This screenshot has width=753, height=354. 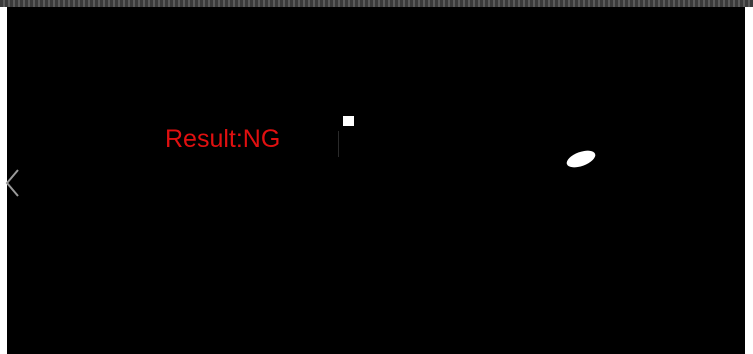 I want to click on result-status-label: Result:NG, so click(x=223, y=139).